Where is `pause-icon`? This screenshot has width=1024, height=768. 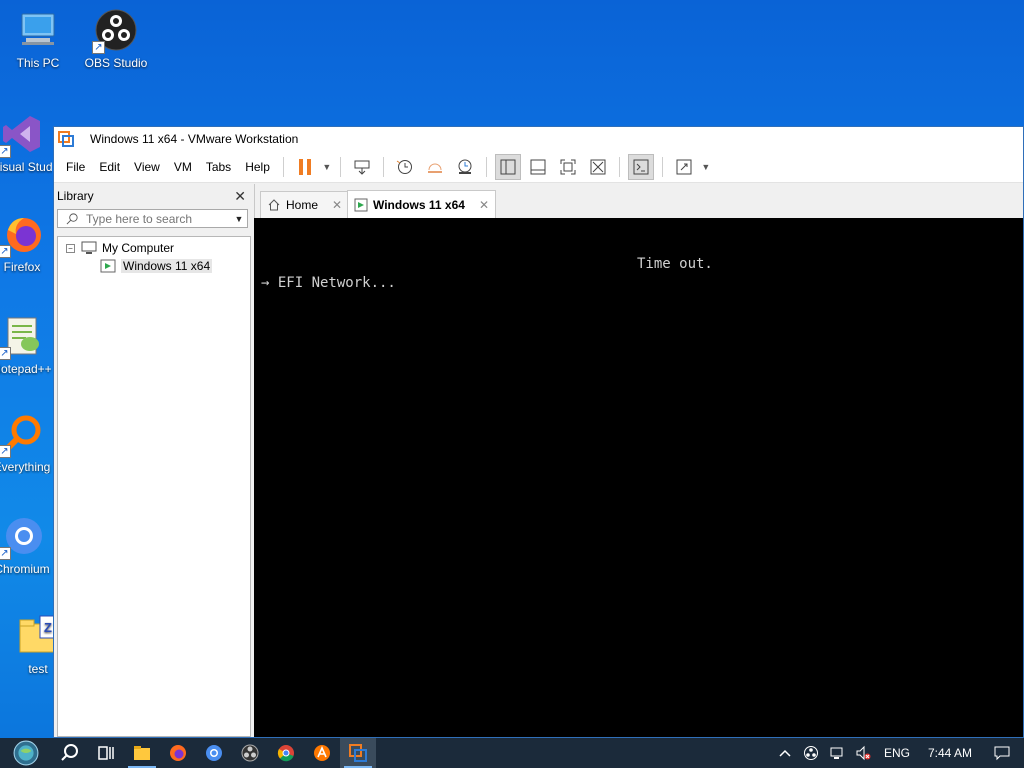
pause-icon is located at coordinates (304, 166).